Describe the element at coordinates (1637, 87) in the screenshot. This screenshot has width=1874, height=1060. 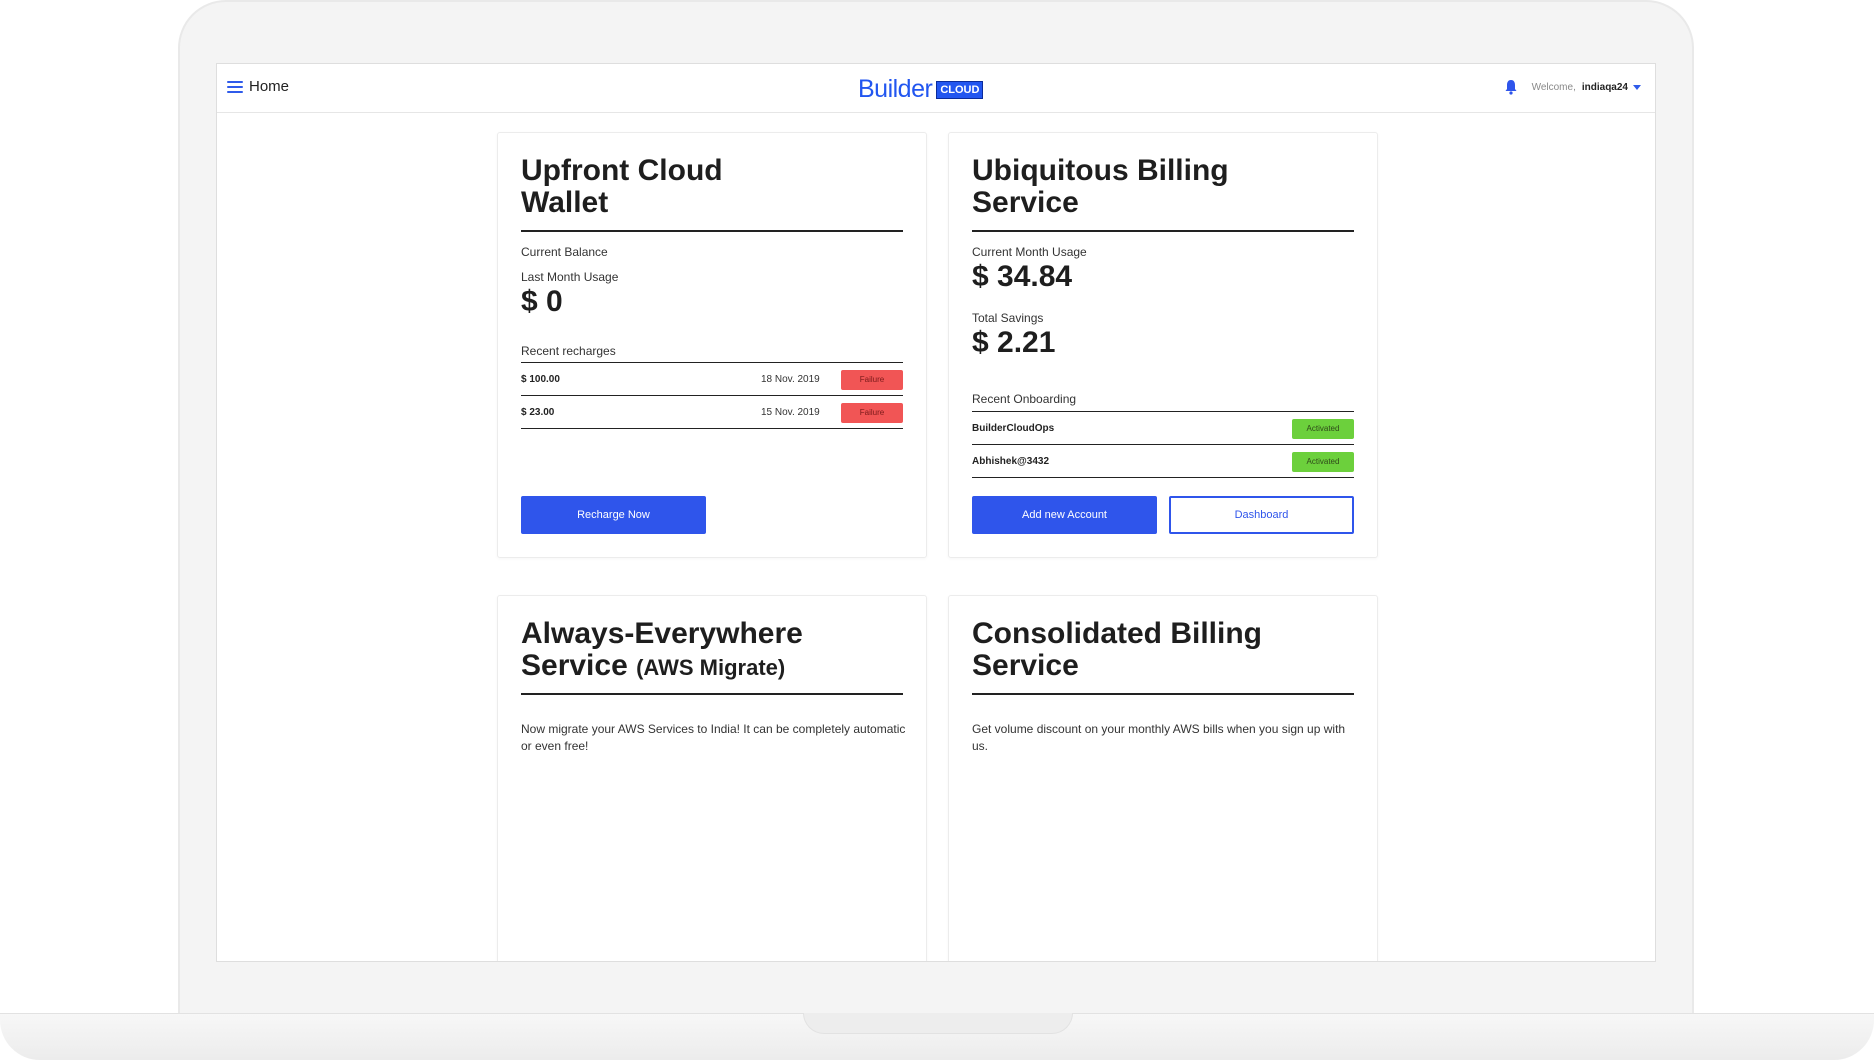
I see `chevron-down-icon` at that location.